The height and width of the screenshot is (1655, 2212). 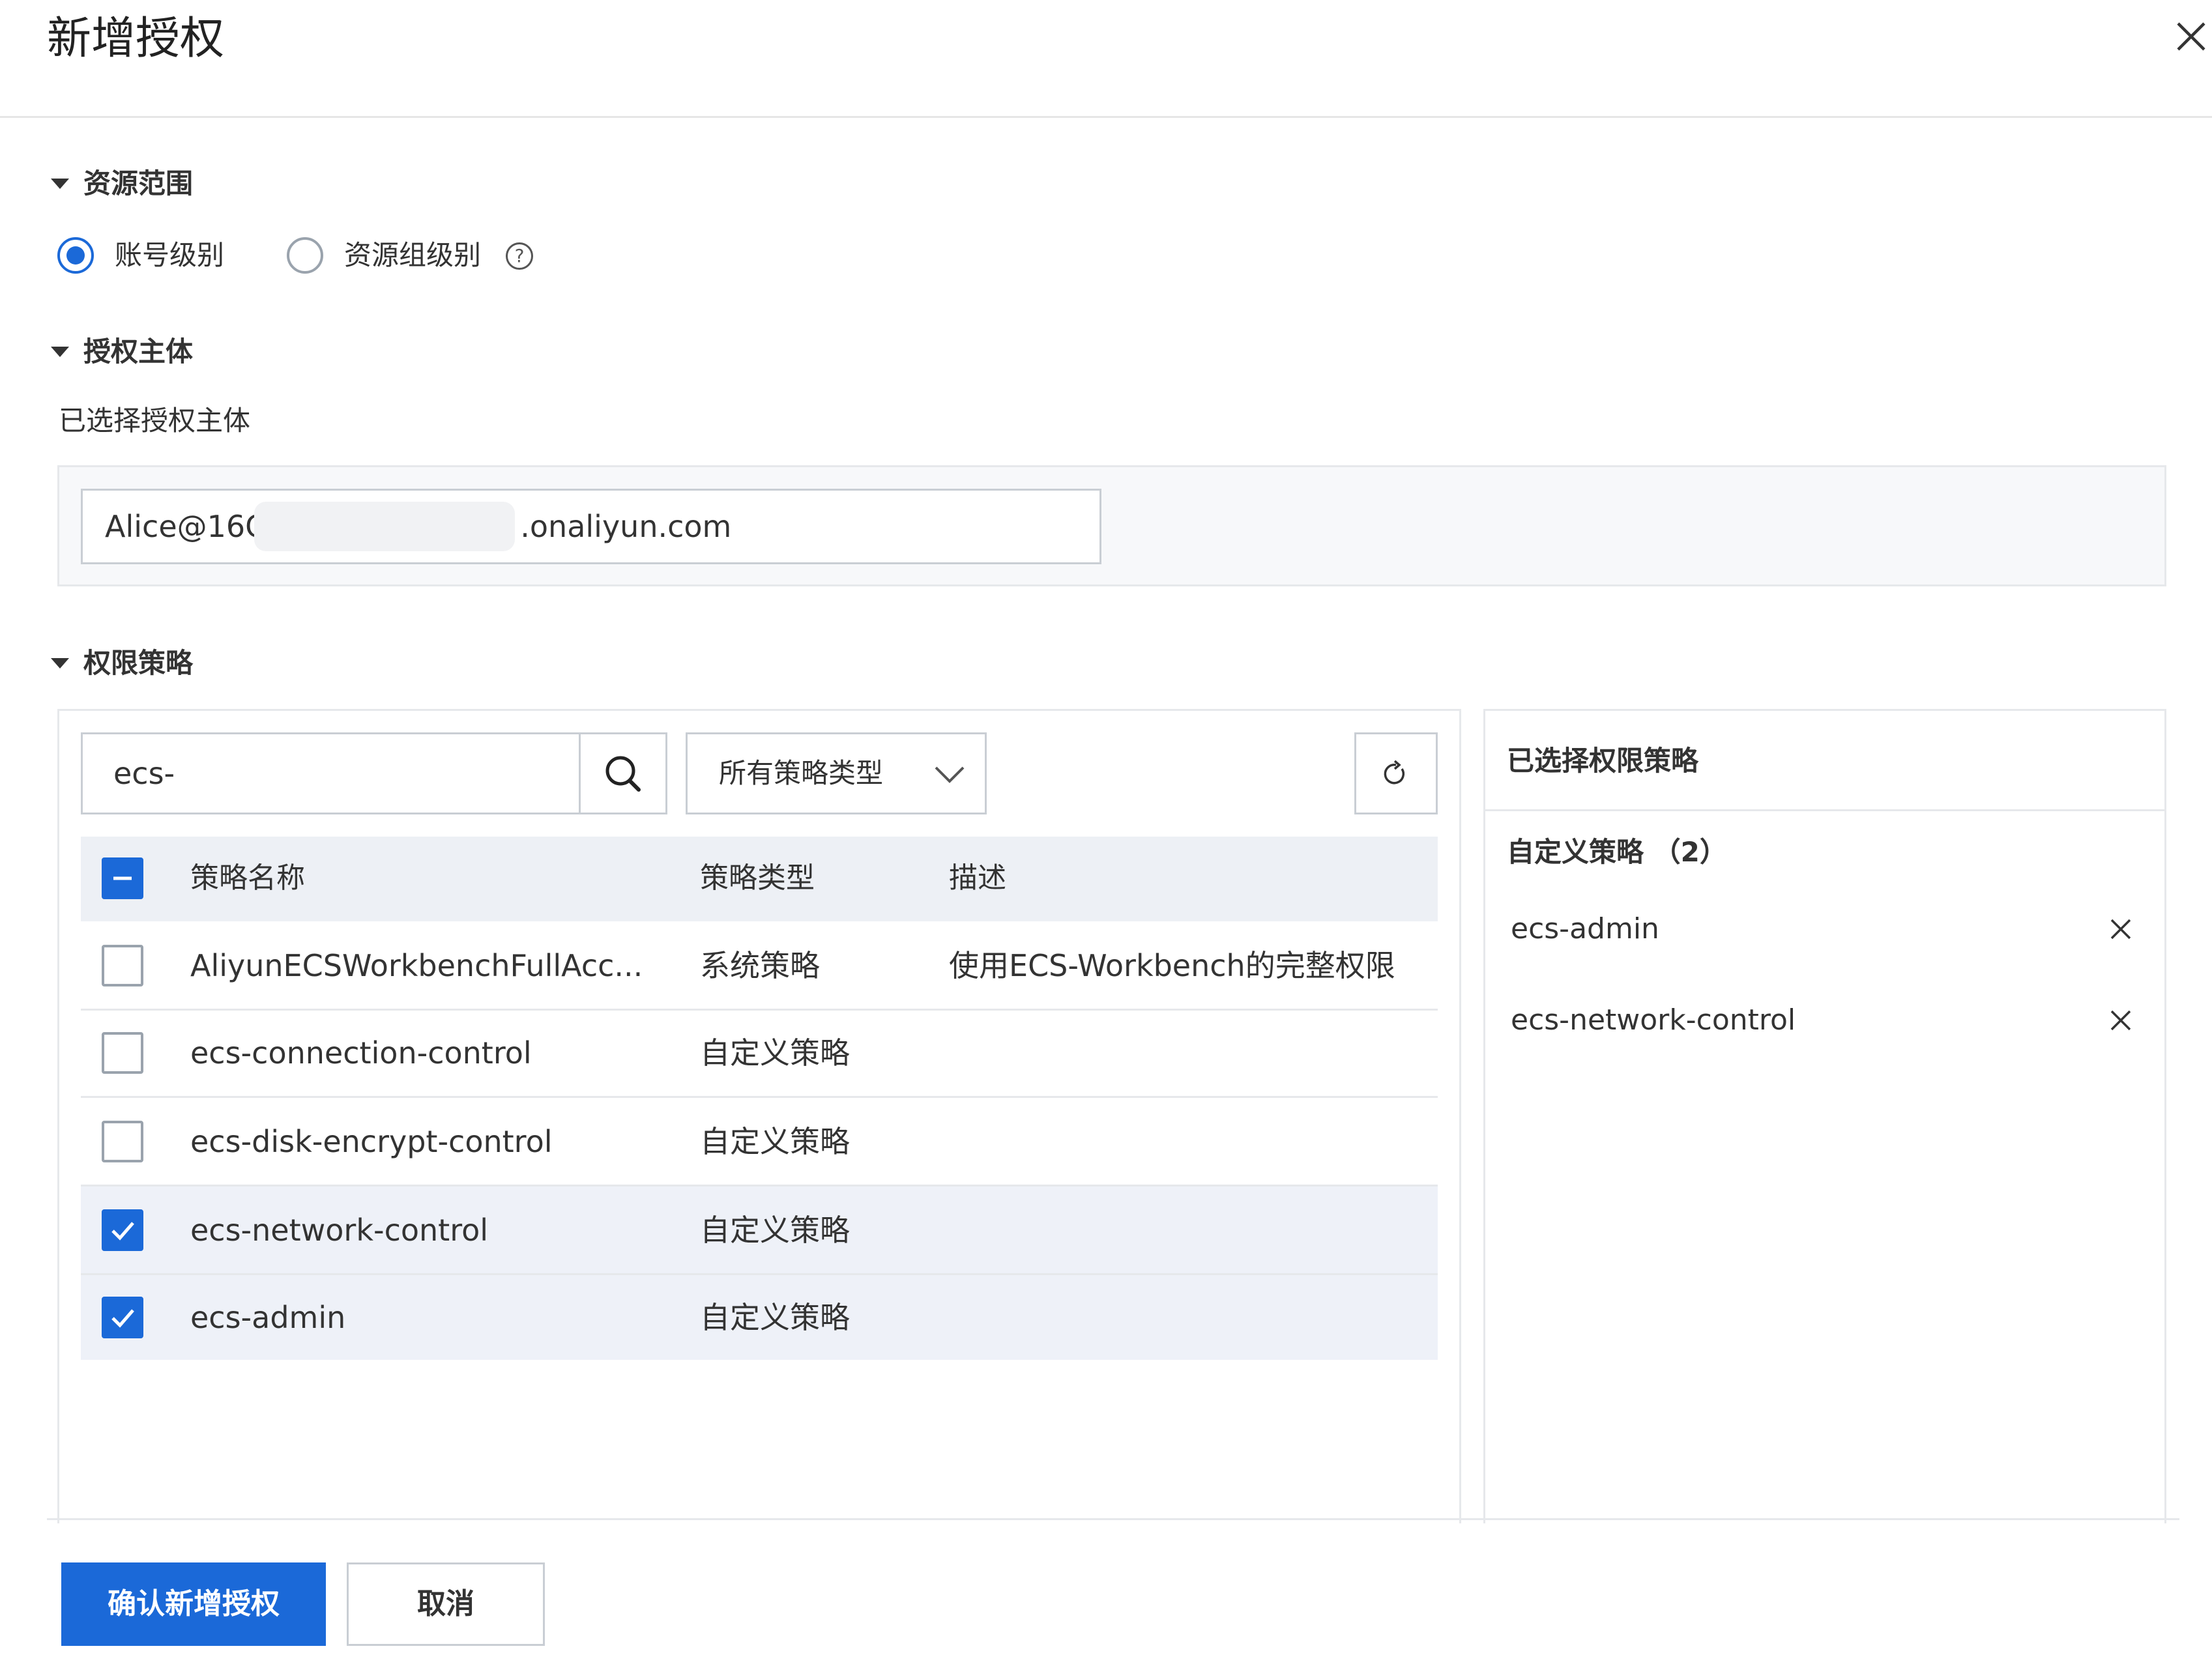 I want to click on cancel-button: 取消, so click(x=446, y=1604).